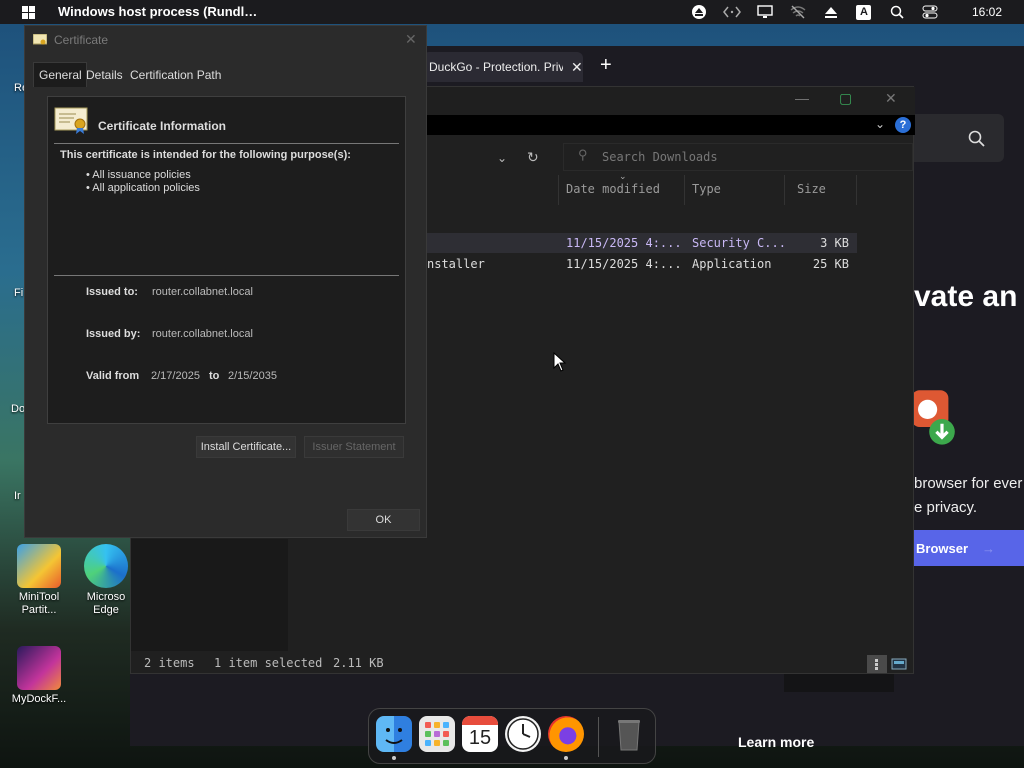  I want to click on chevron-down-icon: ⌄, so click(880, 124).